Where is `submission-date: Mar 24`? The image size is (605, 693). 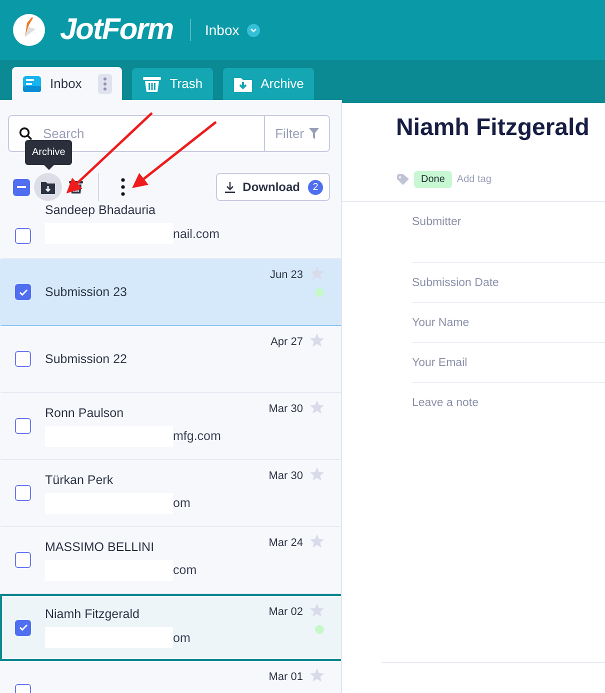 submission-date: Mar 24 is located at coordinates (285, 543).